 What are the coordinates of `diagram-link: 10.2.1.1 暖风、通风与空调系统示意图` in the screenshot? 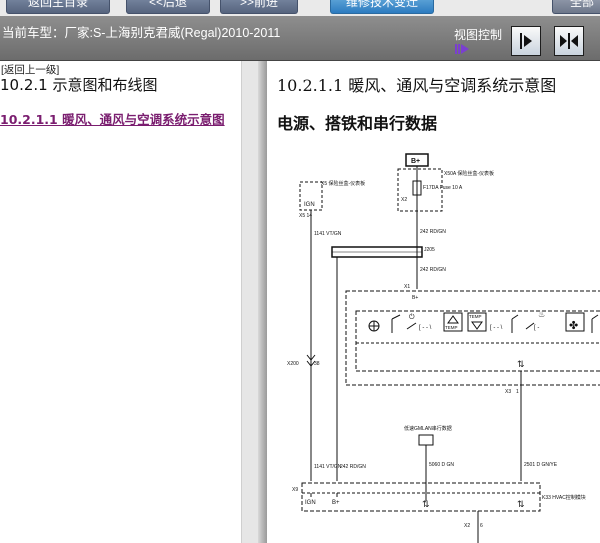 It's located at (112, 118).